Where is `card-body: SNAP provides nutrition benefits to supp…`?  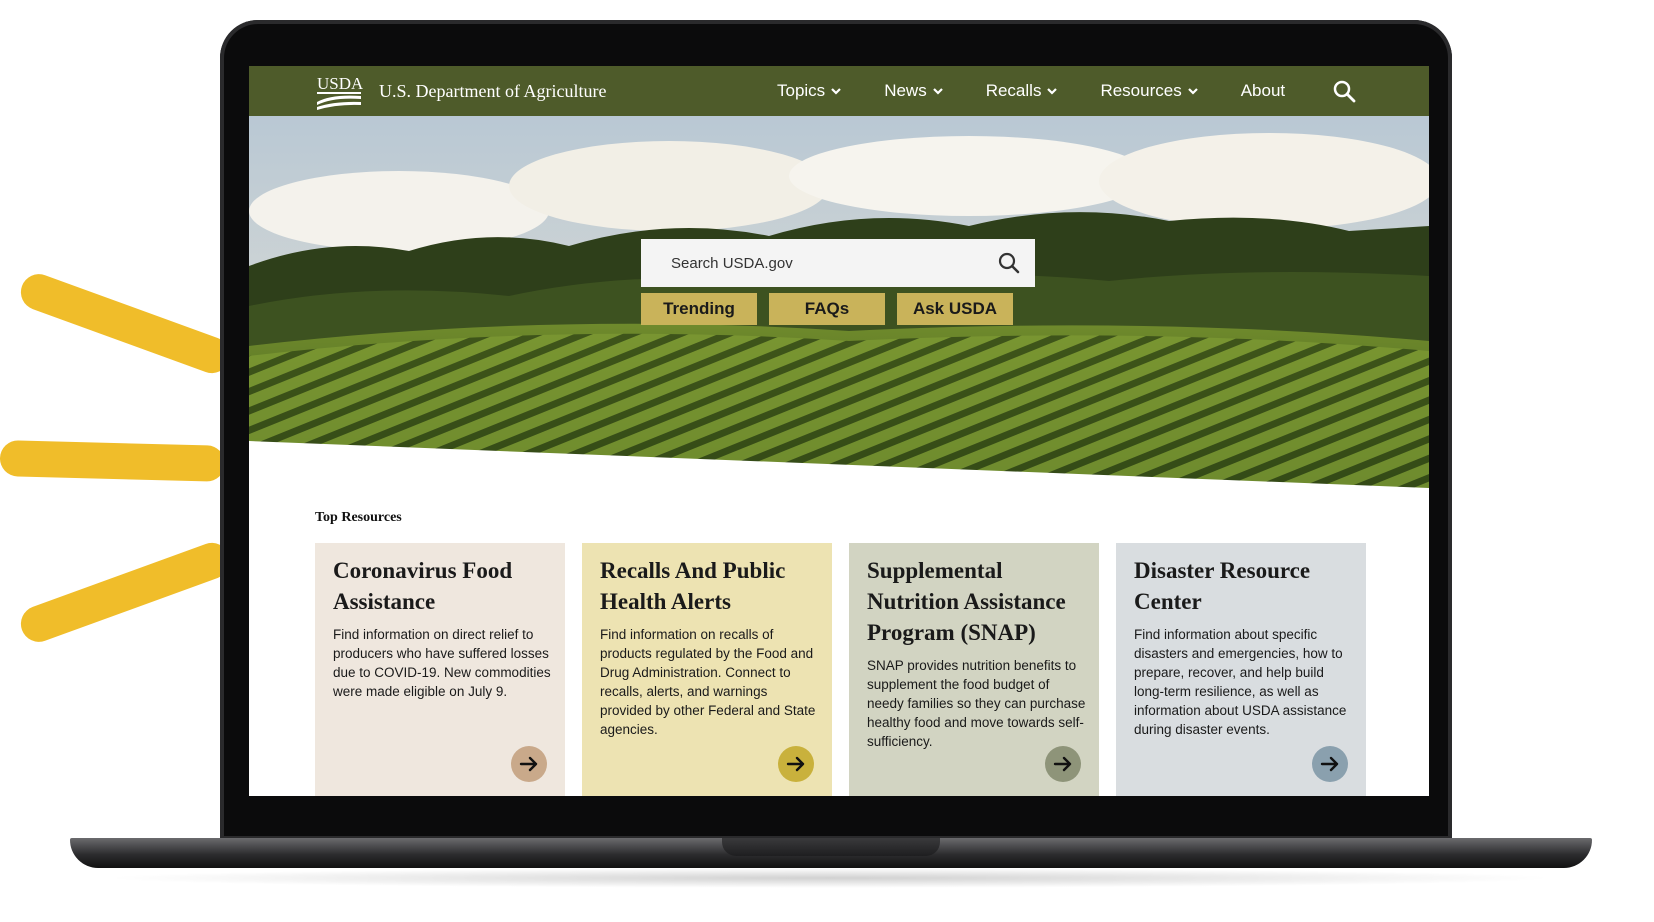
card-body: SNAP provides nutrition benefits to supp… is located at coordinates (976, 703).